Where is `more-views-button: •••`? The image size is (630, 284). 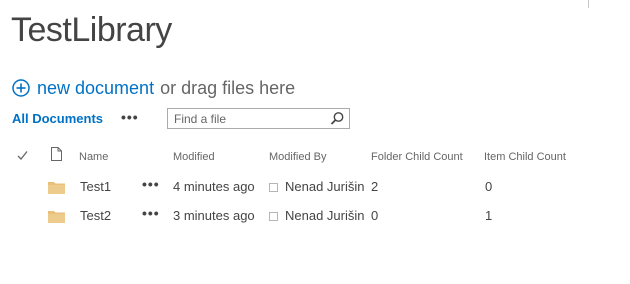
more-views-button: ••• is located at coordinates (130, 117).